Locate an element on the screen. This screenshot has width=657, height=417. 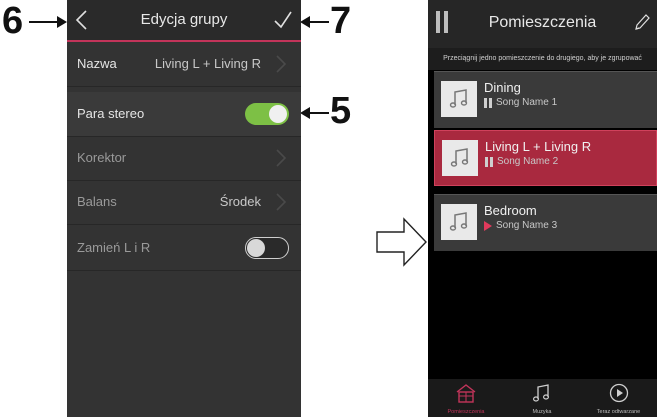
tab-label: Muzyka is located at coordinates (542, 412).